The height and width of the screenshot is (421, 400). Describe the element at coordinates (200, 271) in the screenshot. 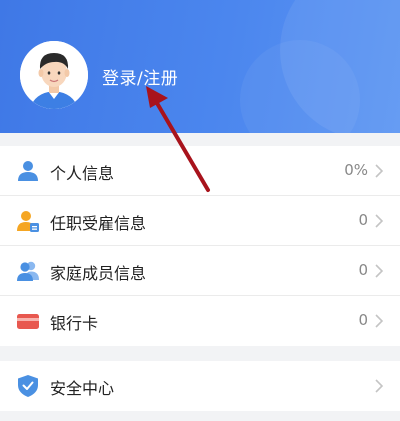

I see `menu-item-family-info: 家庭成员信息 0` at that location.